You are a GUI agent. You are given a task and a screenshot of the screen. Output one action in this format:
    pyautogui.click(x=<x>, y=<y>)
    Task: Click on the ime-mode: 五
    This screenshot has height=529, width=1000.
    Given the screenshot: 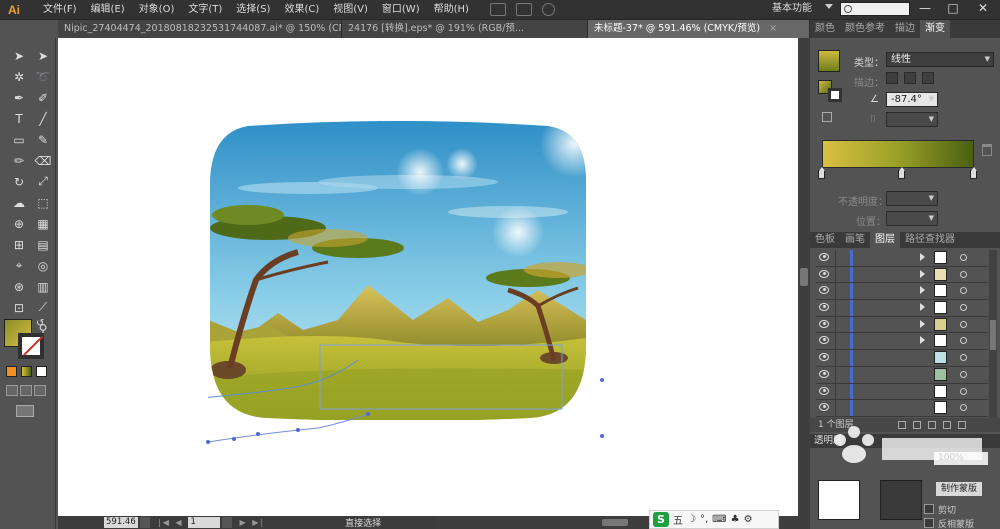 What is the action you would take?
    pyautogui.click(x=678, y=519)
    